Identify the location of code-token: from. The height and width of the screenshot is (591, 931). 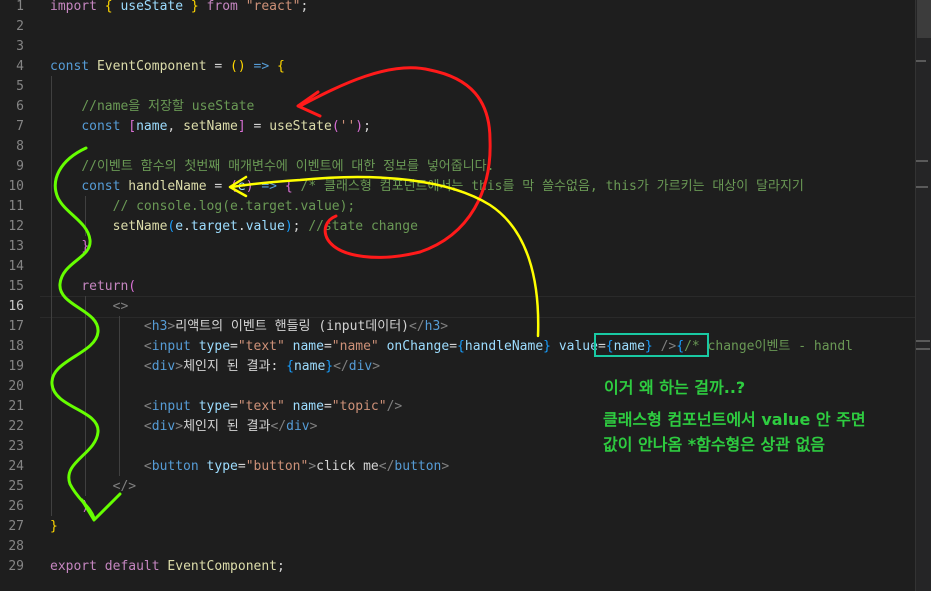
(222, 7).